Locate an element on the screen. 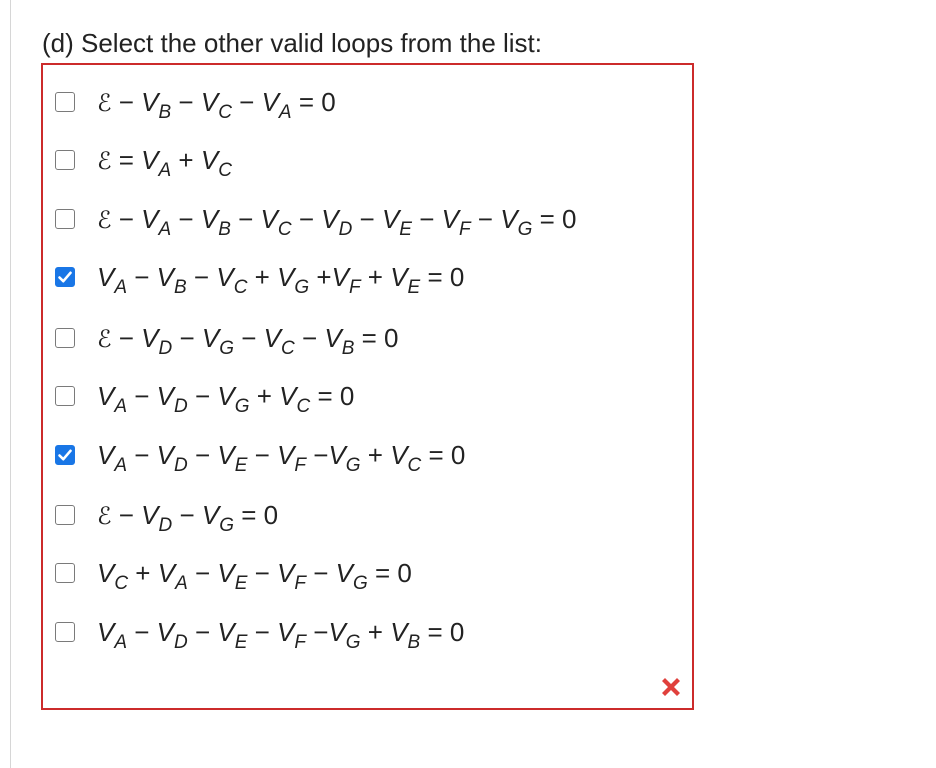 This screenshot has height=768, width=936. option-formula: ℰ − VD − VG = 0 is located at coordinates (188, 517).